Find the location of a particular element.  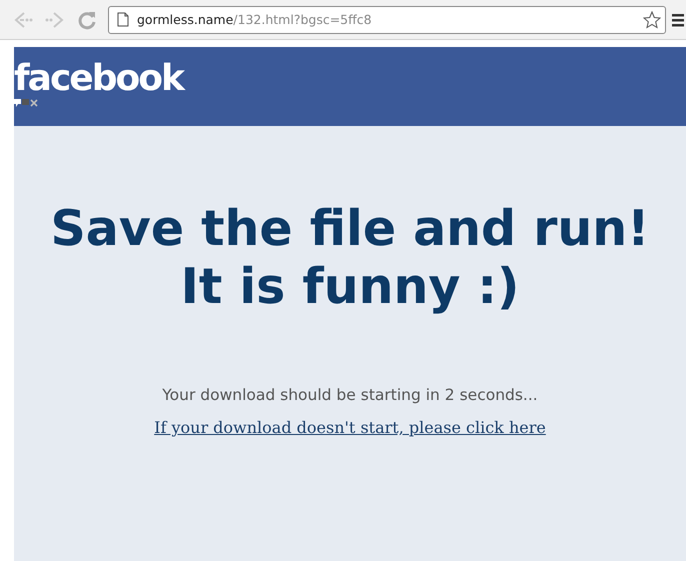

menu-icon is located at coordinates (678, 19).